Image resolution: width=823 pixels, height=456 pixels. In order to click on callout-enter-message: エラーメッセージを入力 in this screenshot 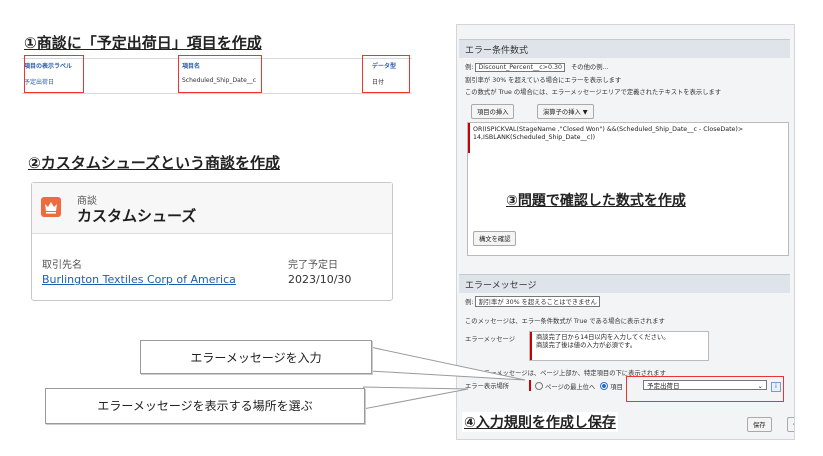, I will do `click(256, 357)`.